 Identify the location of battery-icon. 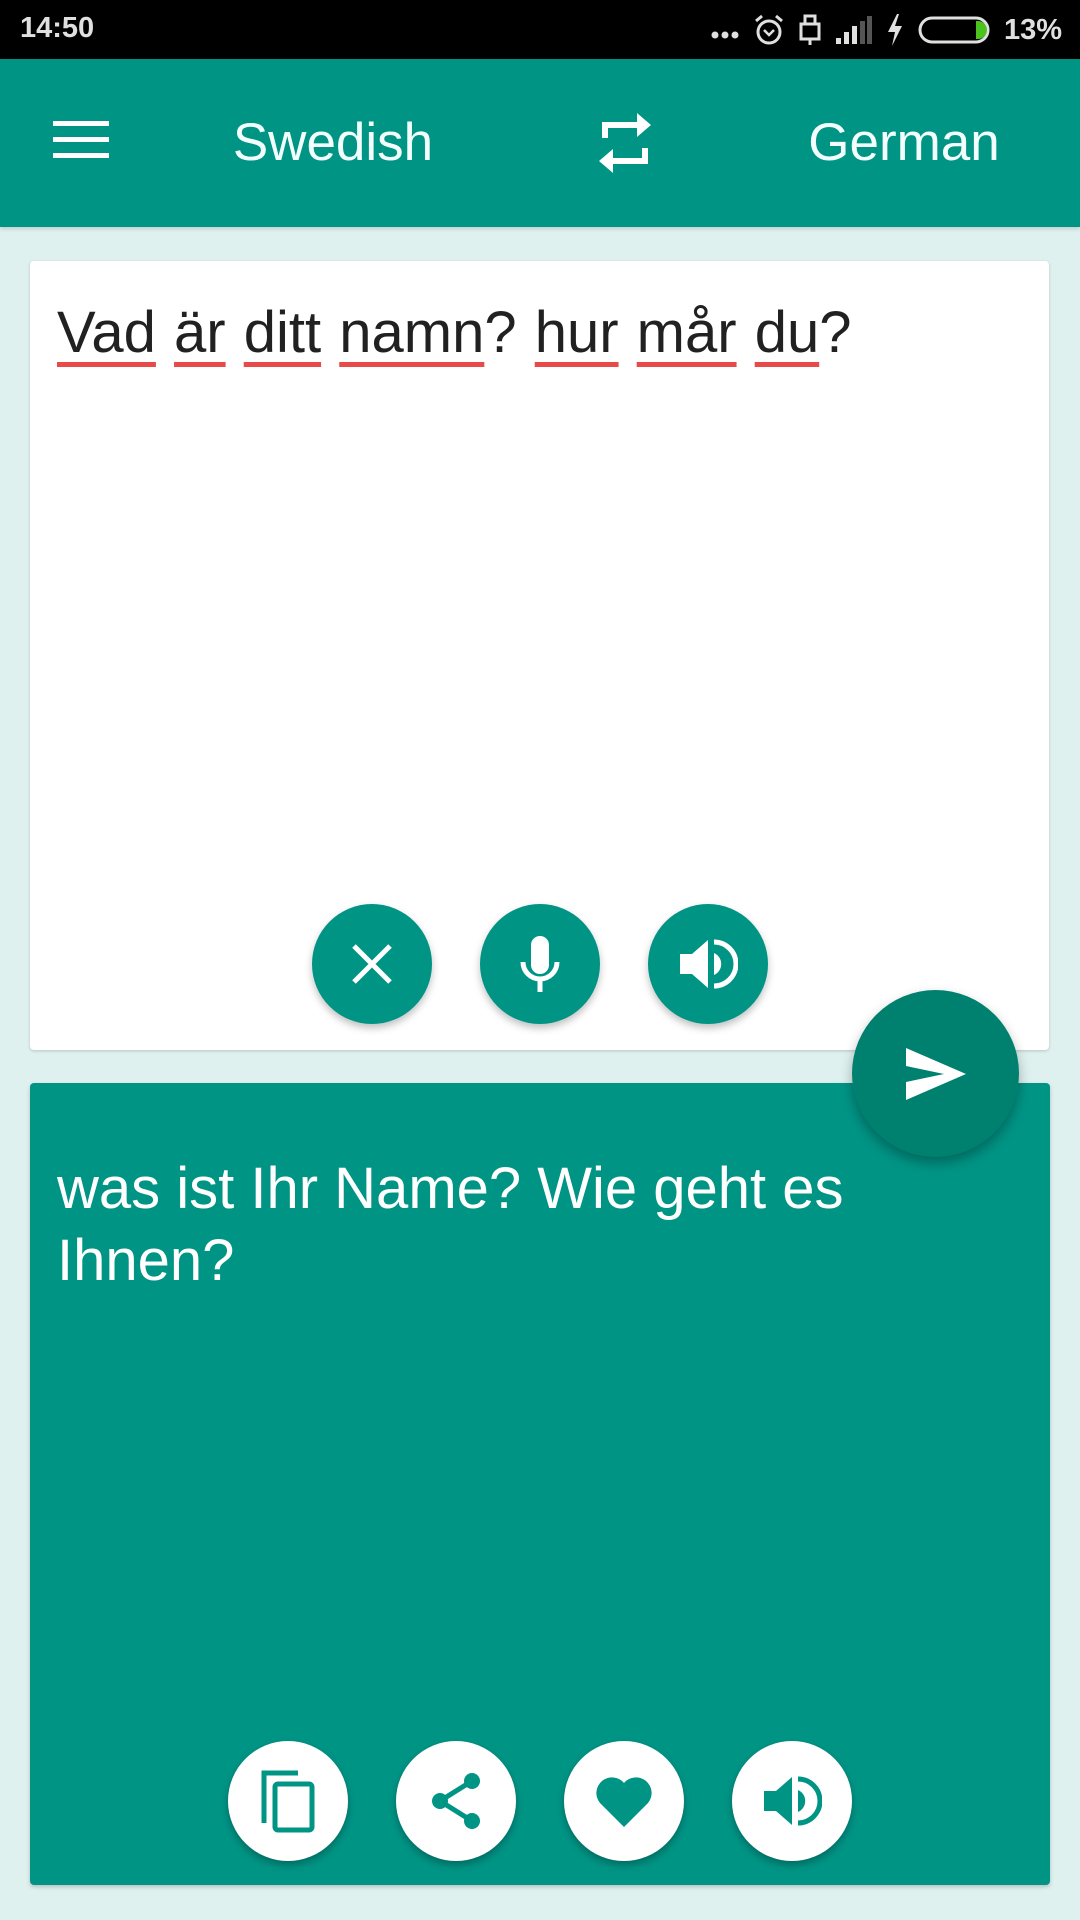
(954, 30).